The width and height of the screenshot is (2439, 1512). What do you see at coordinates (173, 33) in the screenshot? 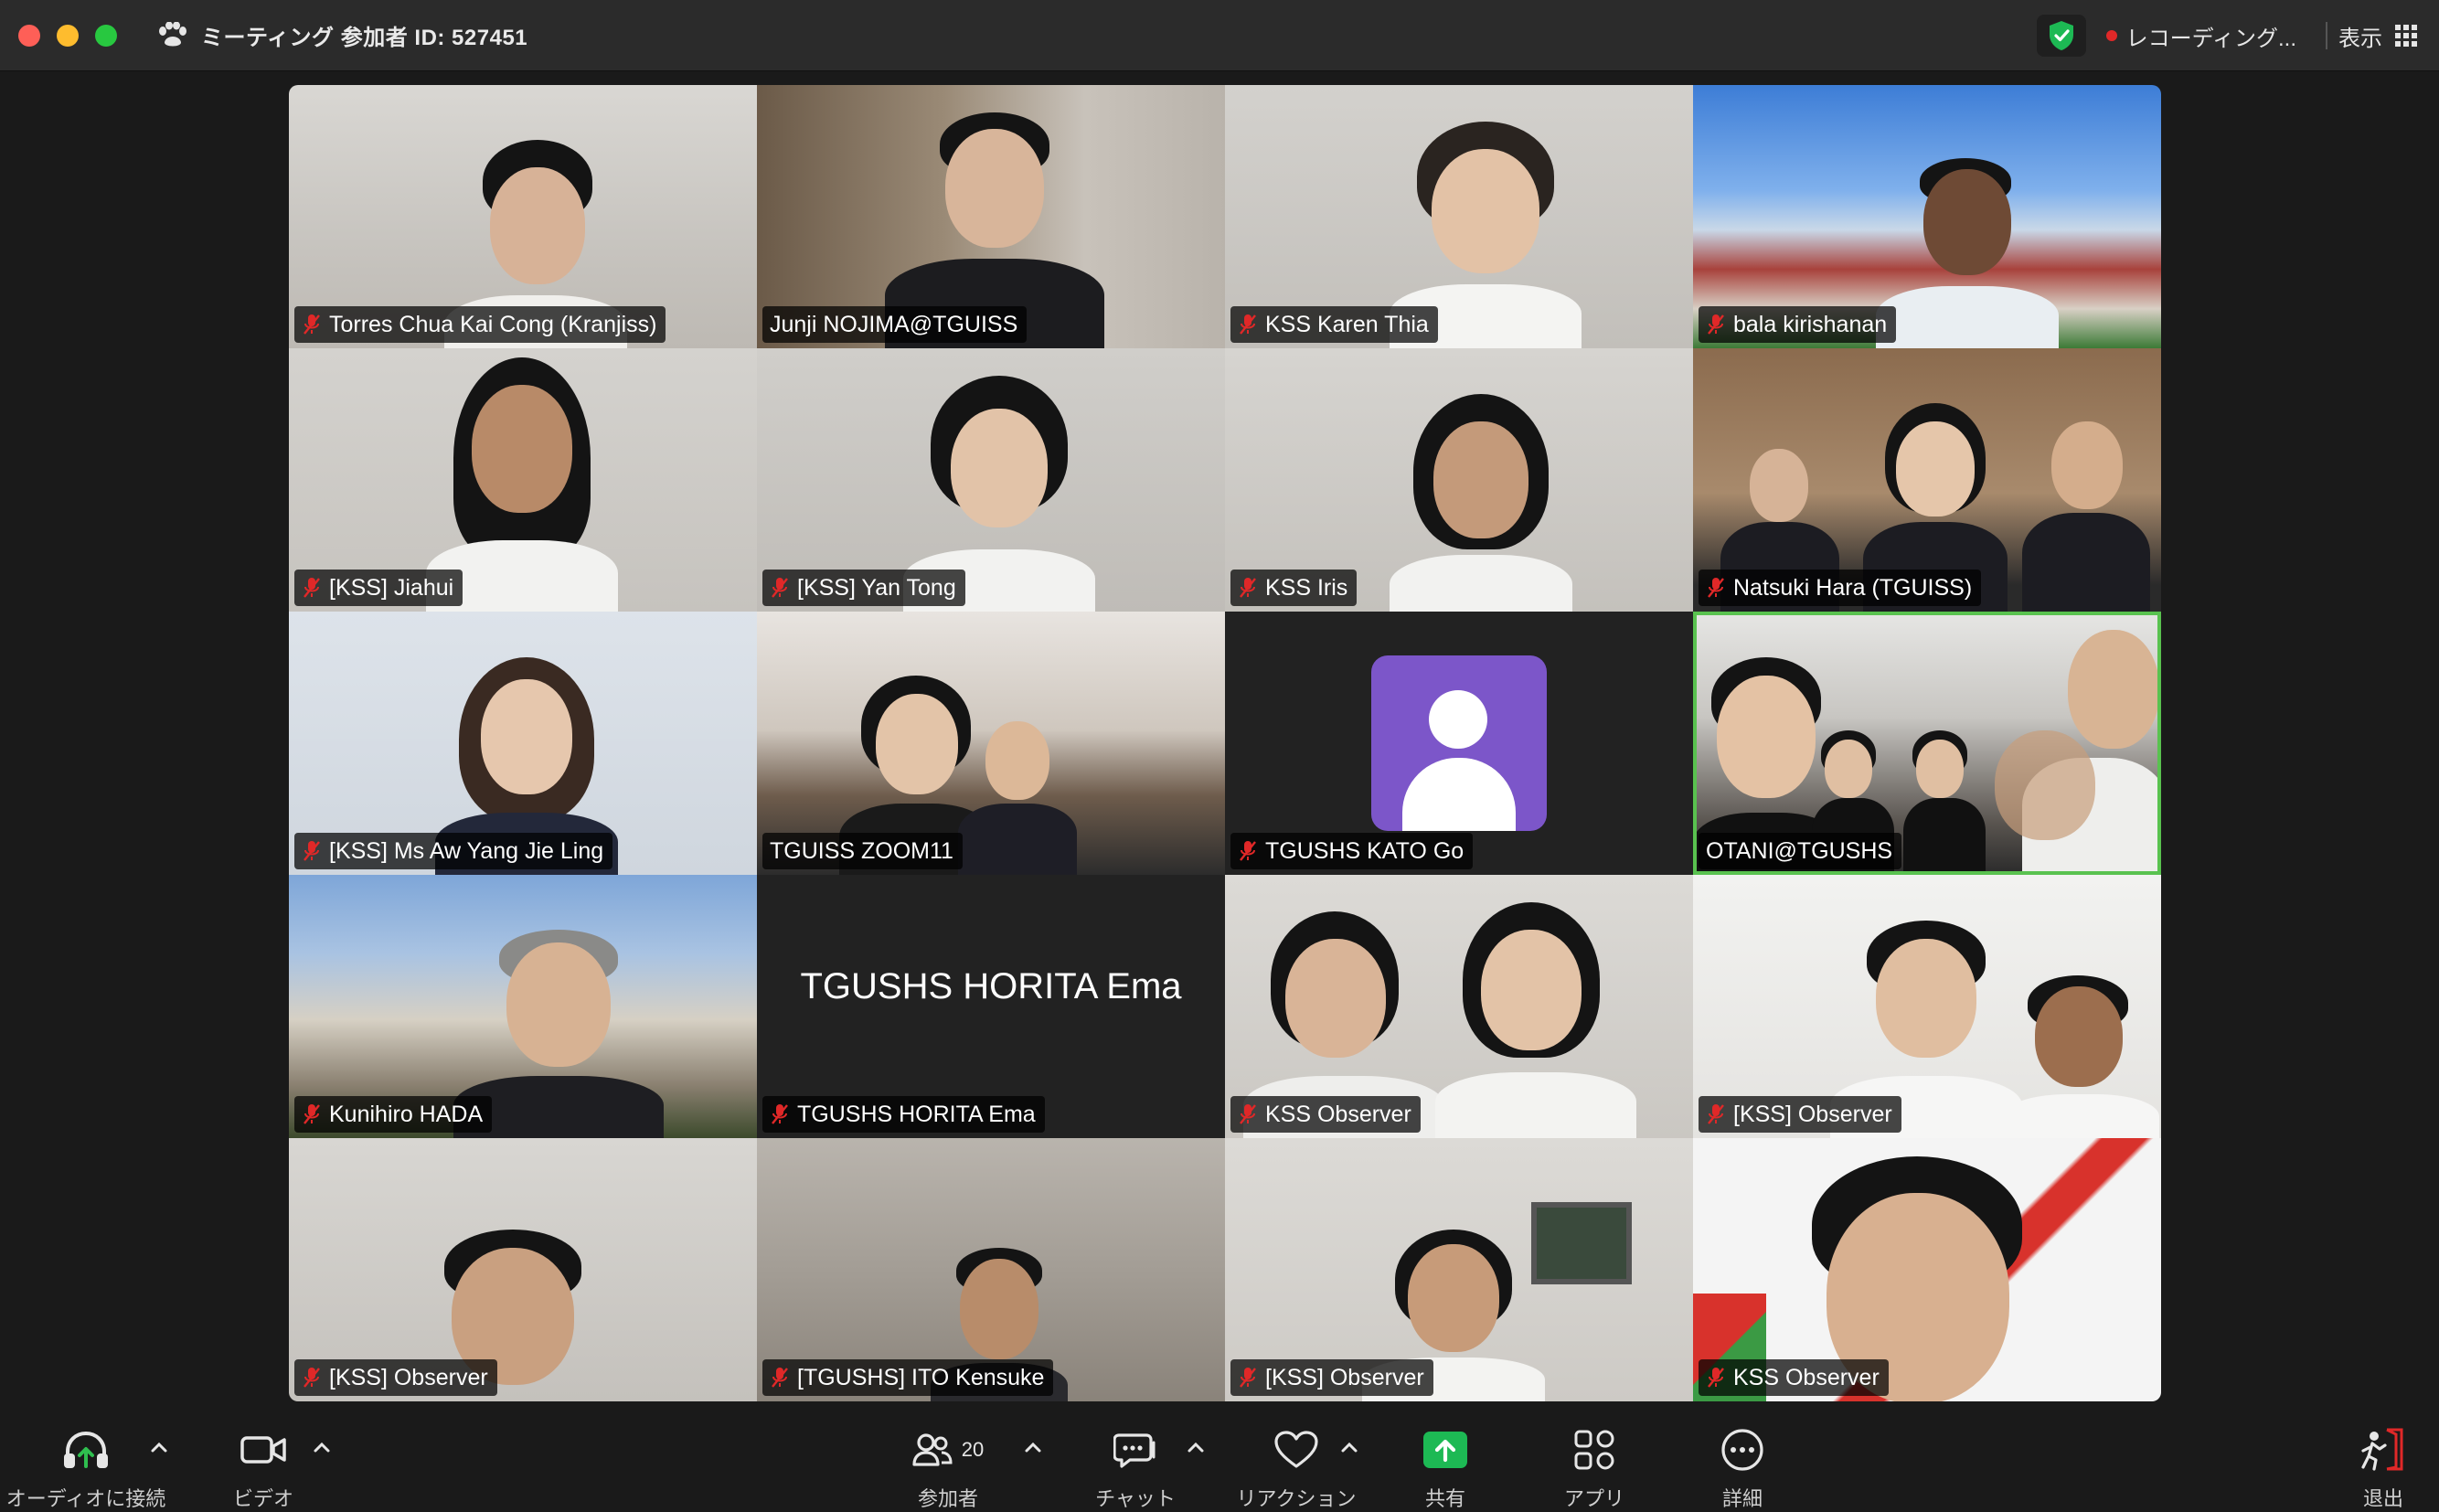
I see `paw-icon` at bounding box center [173, 33].